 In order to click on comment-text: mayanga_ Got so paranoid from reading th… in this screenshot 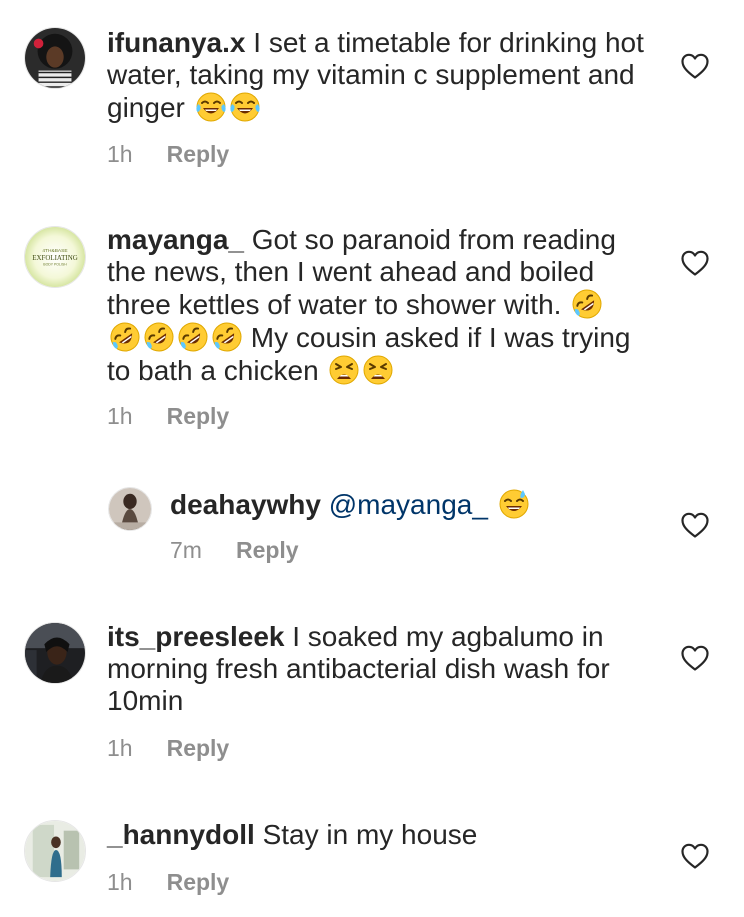, I will do `click(372, 305)`.